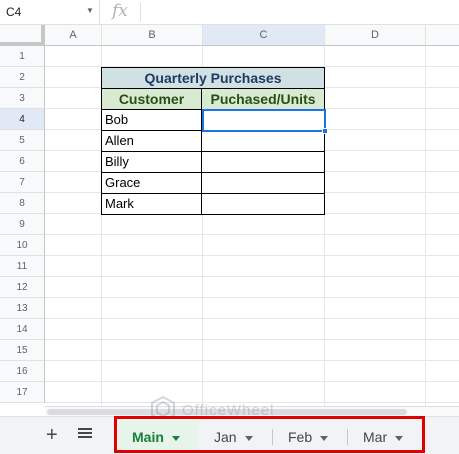 The image size is (459, 454). Describe the element at coordinates (90, 10) in the screenshot. I see `chevron-down-icon: ▼` at that location.